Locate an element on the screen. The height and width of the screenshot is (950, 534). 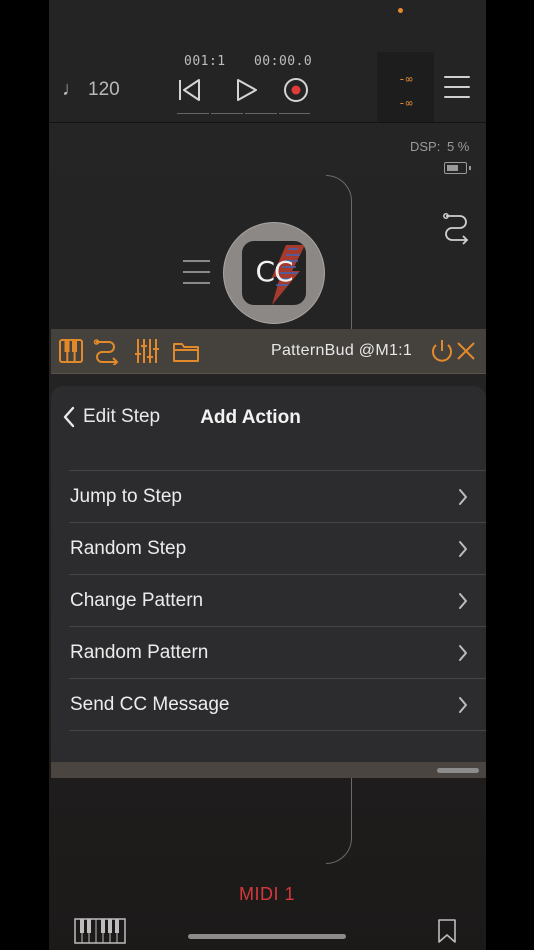
status-dot is located at coordinates (400, 10).